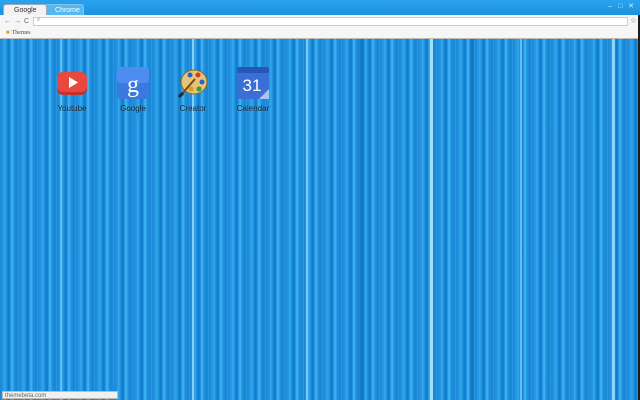  Describe the element at coordinates (622, 6) in the screenshot. I see `window-controls: – □ ✕` at that location.